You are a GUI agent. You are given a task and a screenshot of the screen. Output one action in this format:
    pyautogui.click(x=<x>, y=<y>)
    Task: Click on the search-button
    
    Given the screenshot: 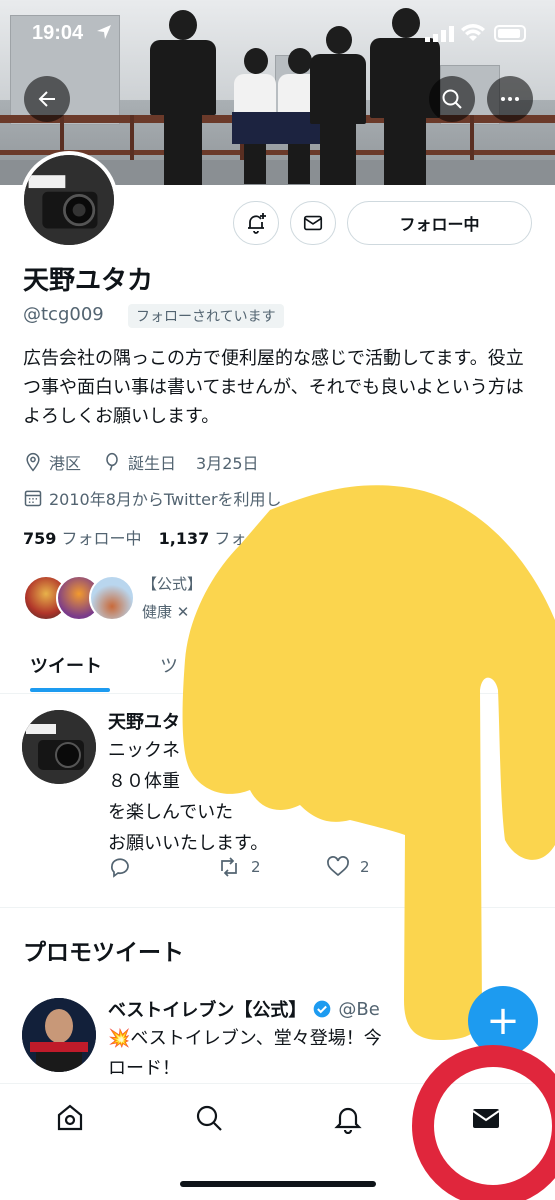 What is the action you would take?
    pyautogui.click(x=452, y=99)
    